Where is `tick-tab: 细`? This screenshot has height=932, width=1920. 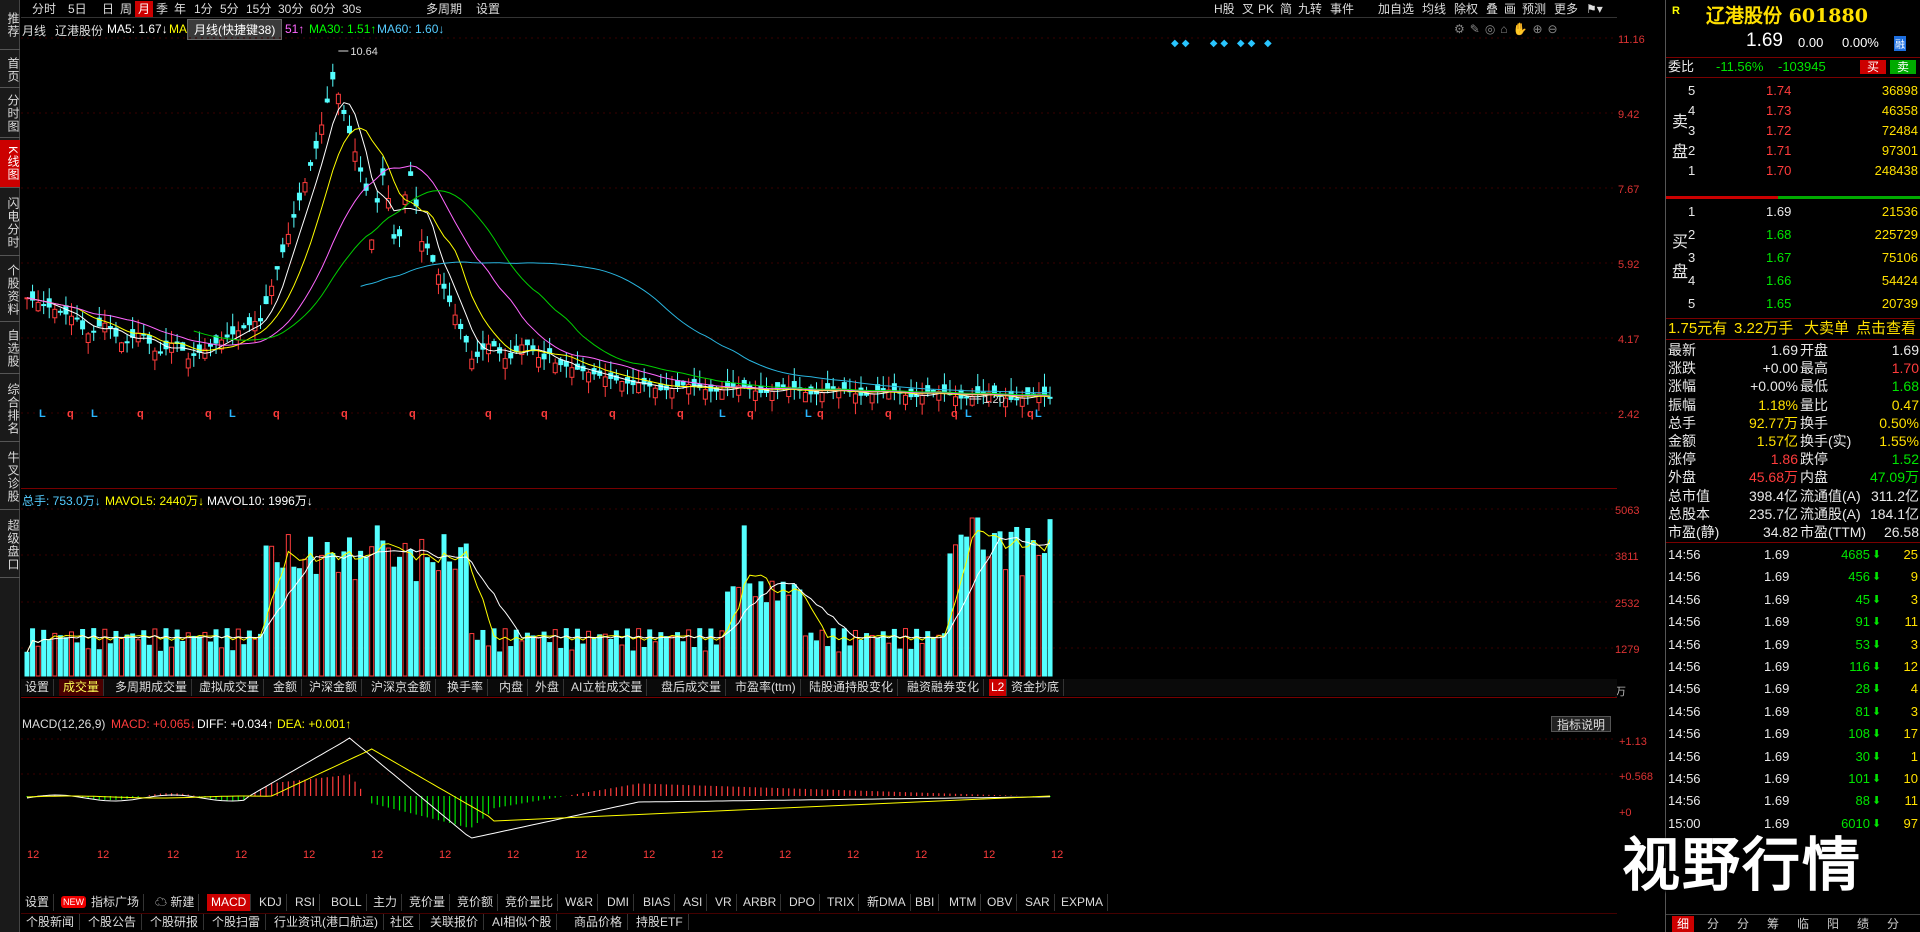
tick-tab: 细 is located at coordinates (1683, 924).